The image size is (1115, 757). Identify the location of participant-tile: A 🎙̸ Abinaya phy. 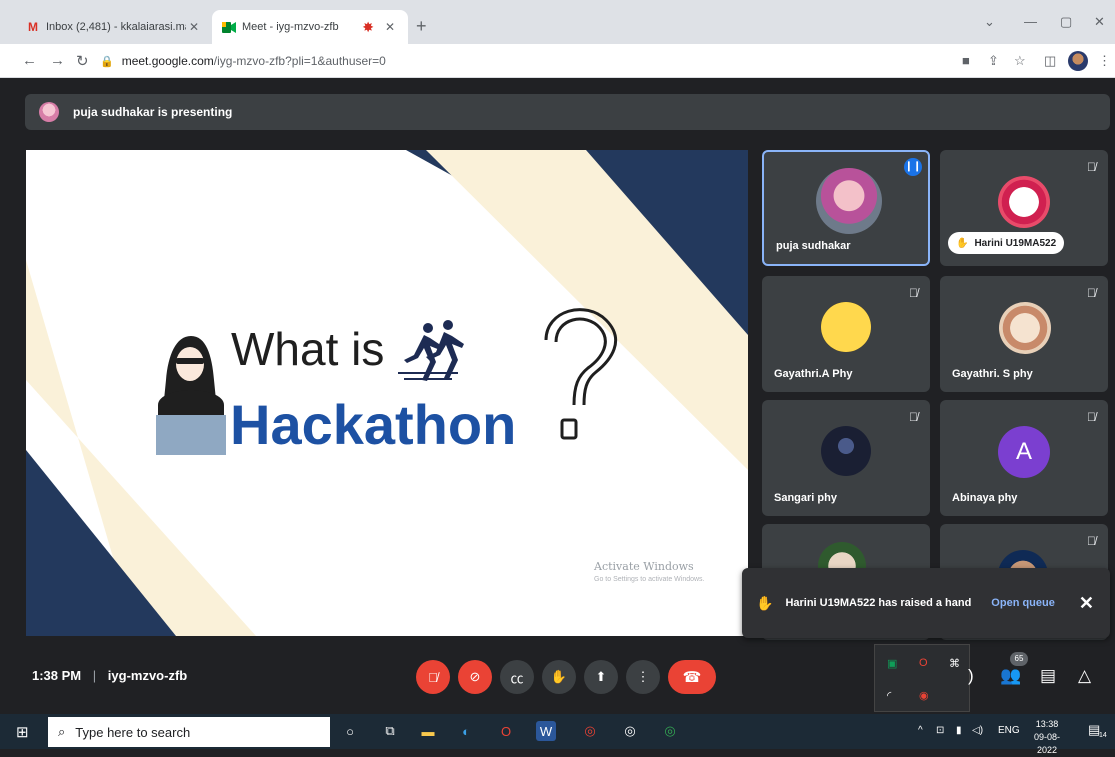
(1024, 458).